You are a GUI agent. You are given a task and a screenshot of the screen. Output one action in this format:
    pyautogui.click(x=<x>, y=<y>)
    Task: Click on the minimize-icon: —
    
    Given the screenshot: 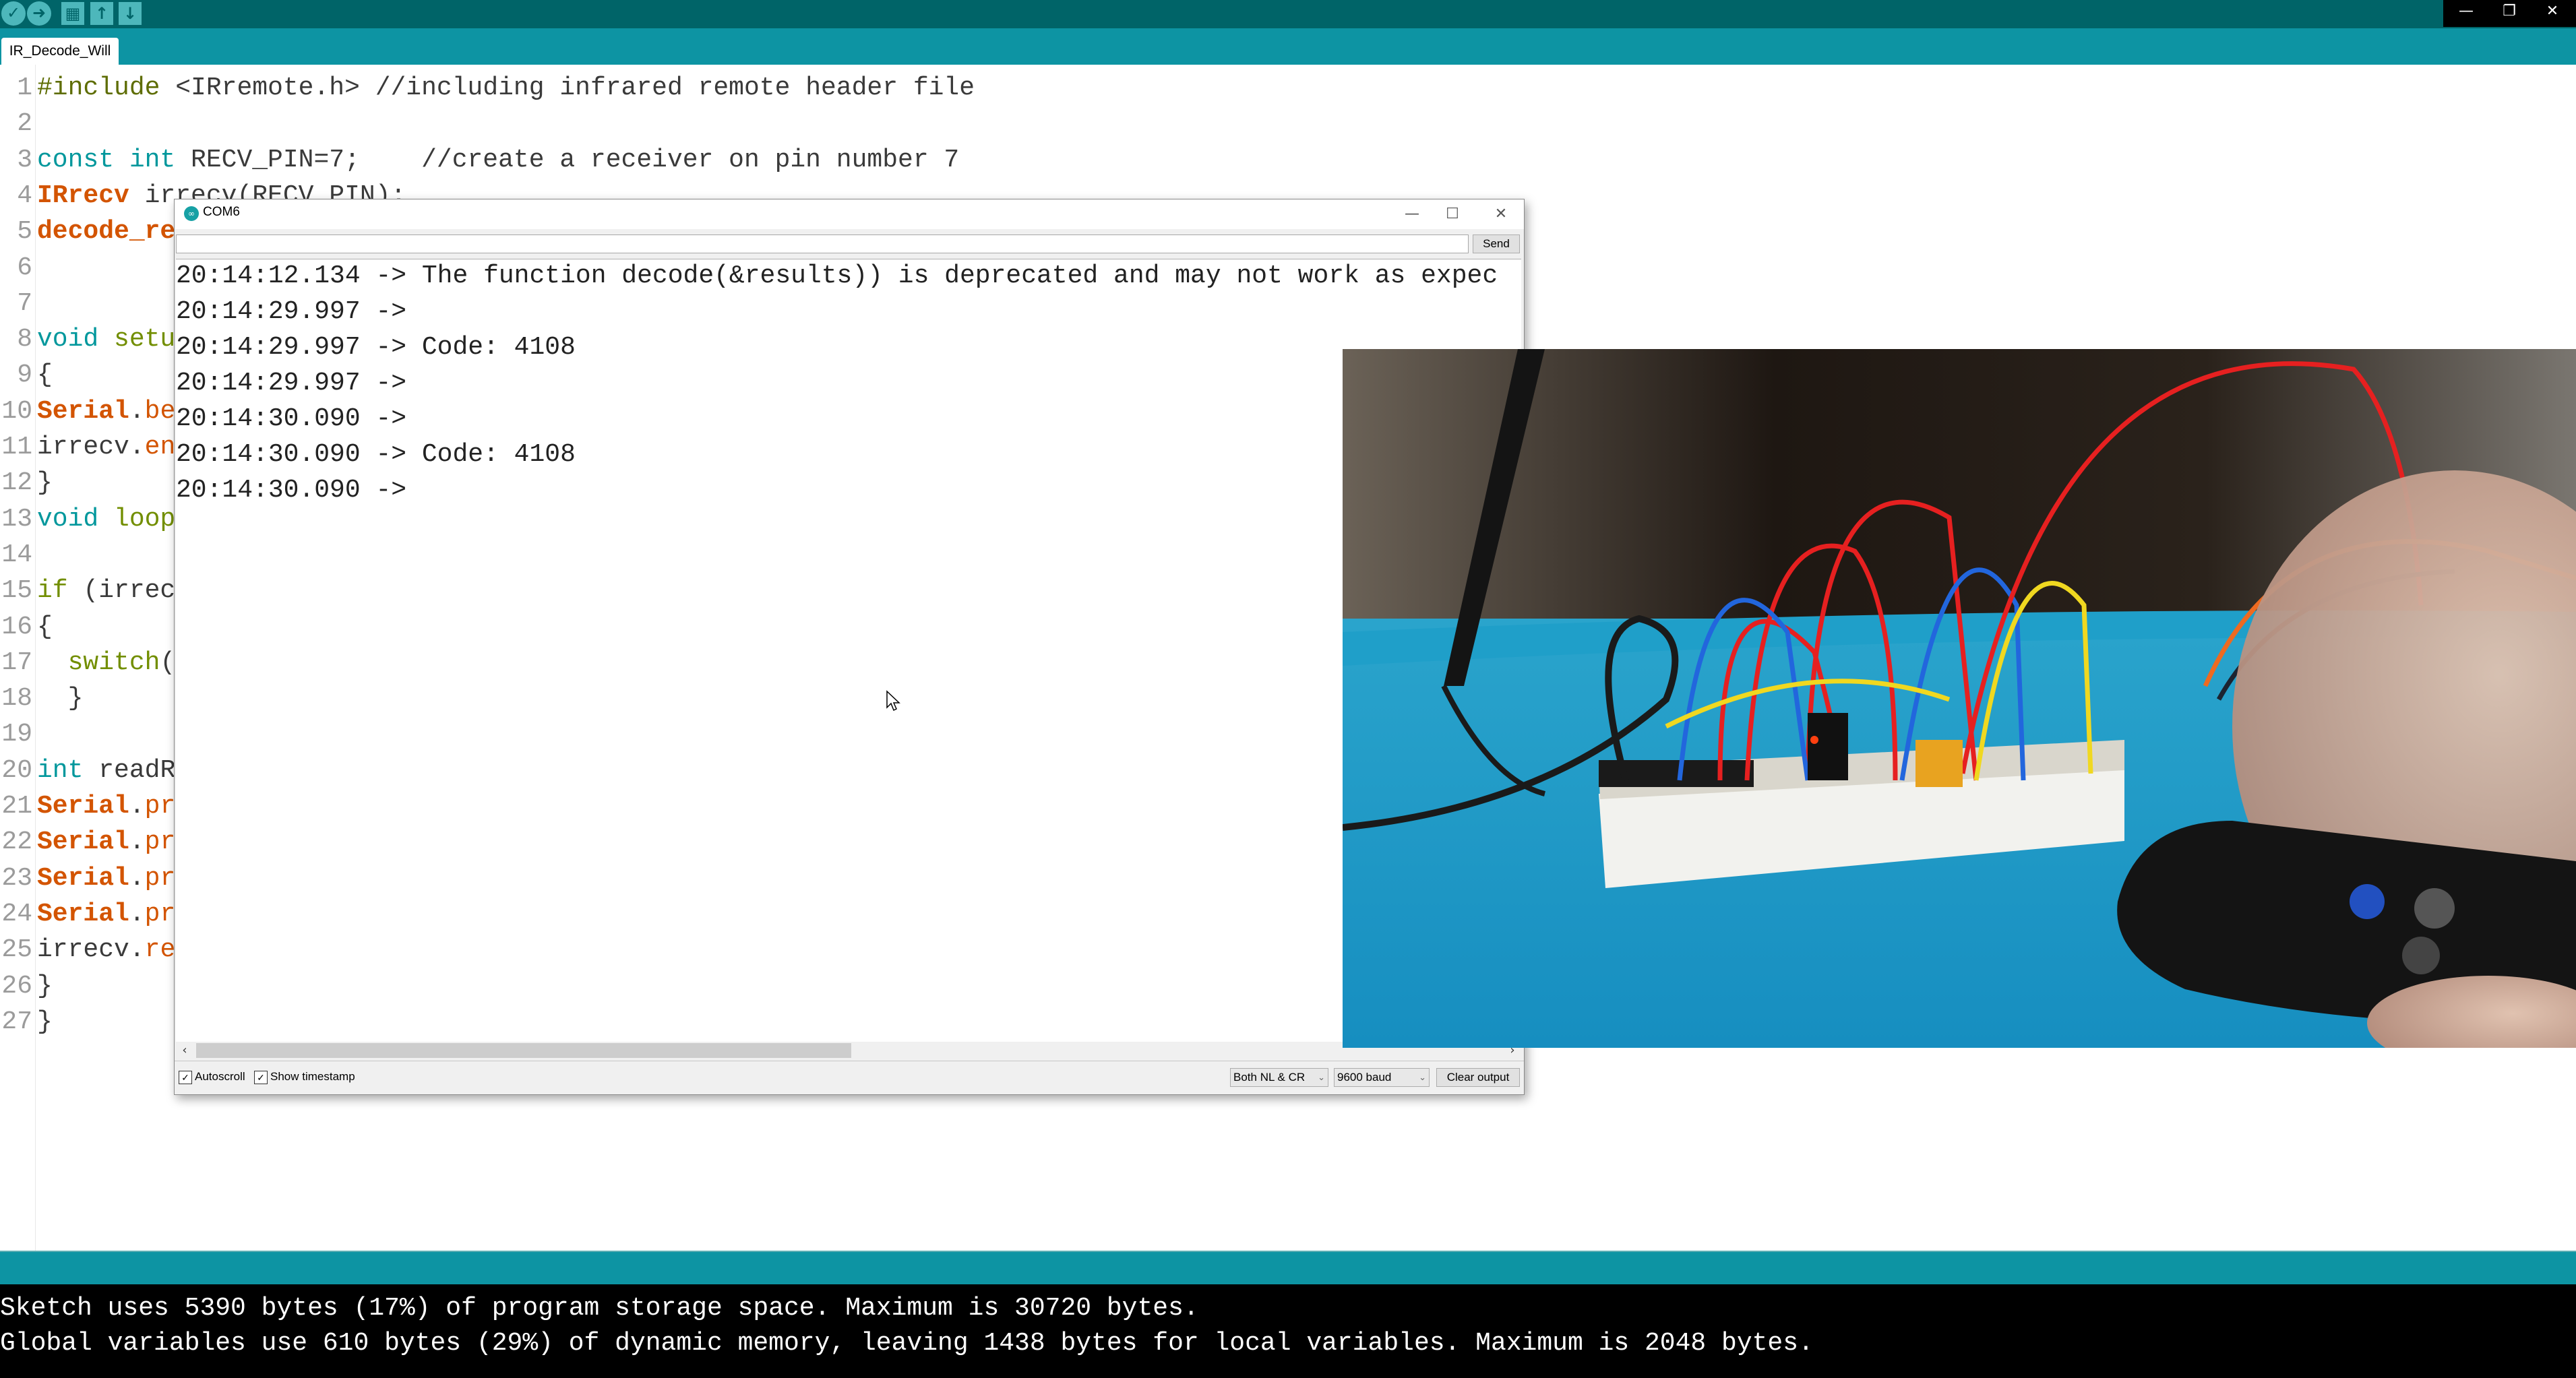 What is the action you would take?
    pyautogui.click(x=2466, y=13)
    